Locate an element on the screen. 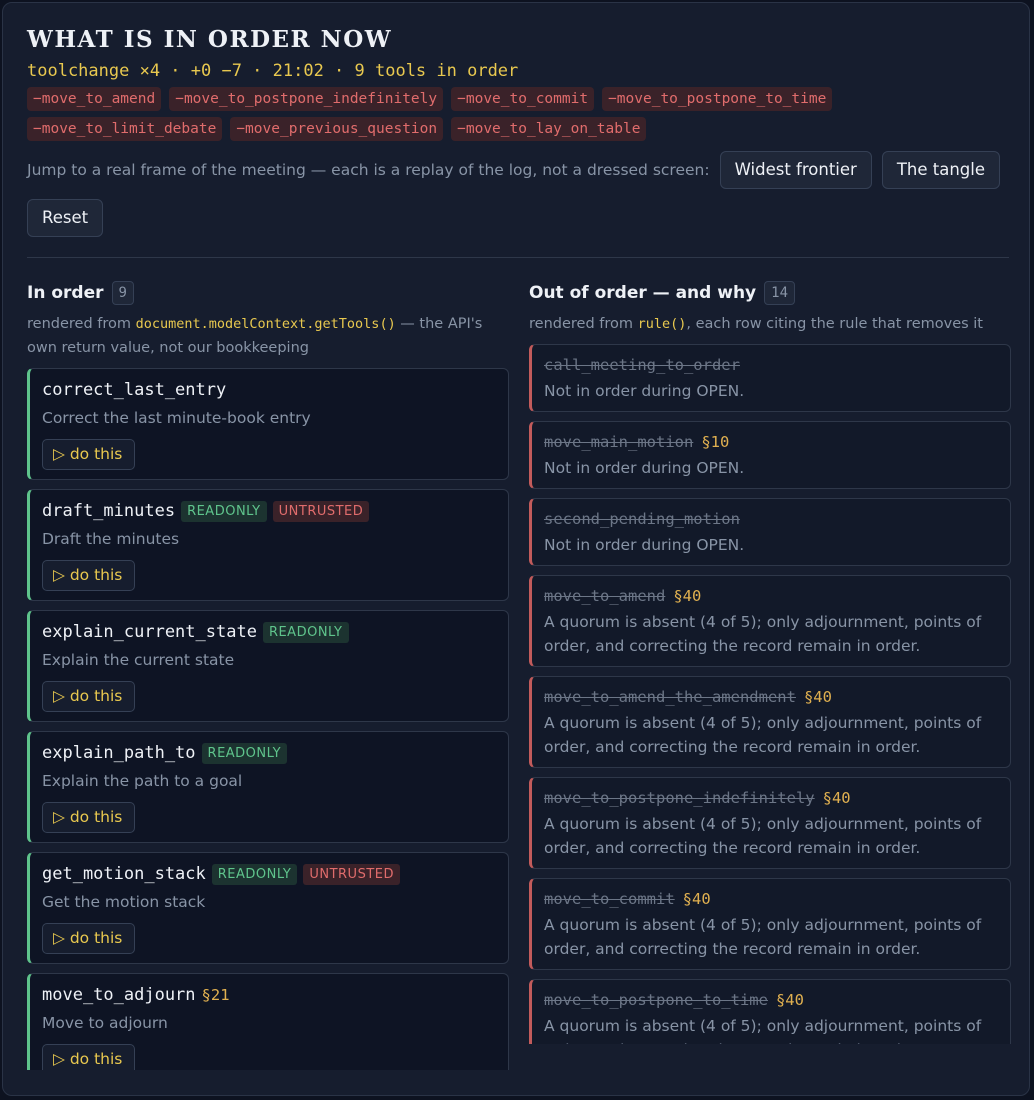  removed-tool-chip: −move_to_postpone_to_time is located at coordinates (717, 99).